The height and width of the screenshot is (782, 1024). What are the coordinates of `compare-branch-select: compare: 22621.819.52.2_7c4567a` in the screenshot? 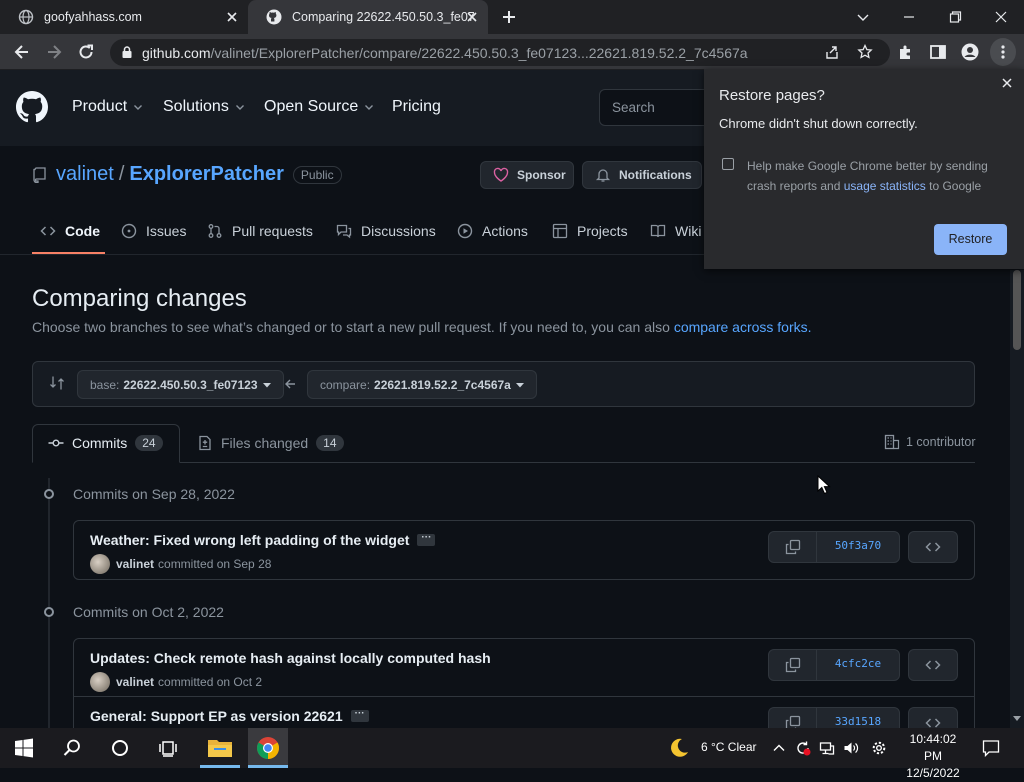 It's located at (422, 384).